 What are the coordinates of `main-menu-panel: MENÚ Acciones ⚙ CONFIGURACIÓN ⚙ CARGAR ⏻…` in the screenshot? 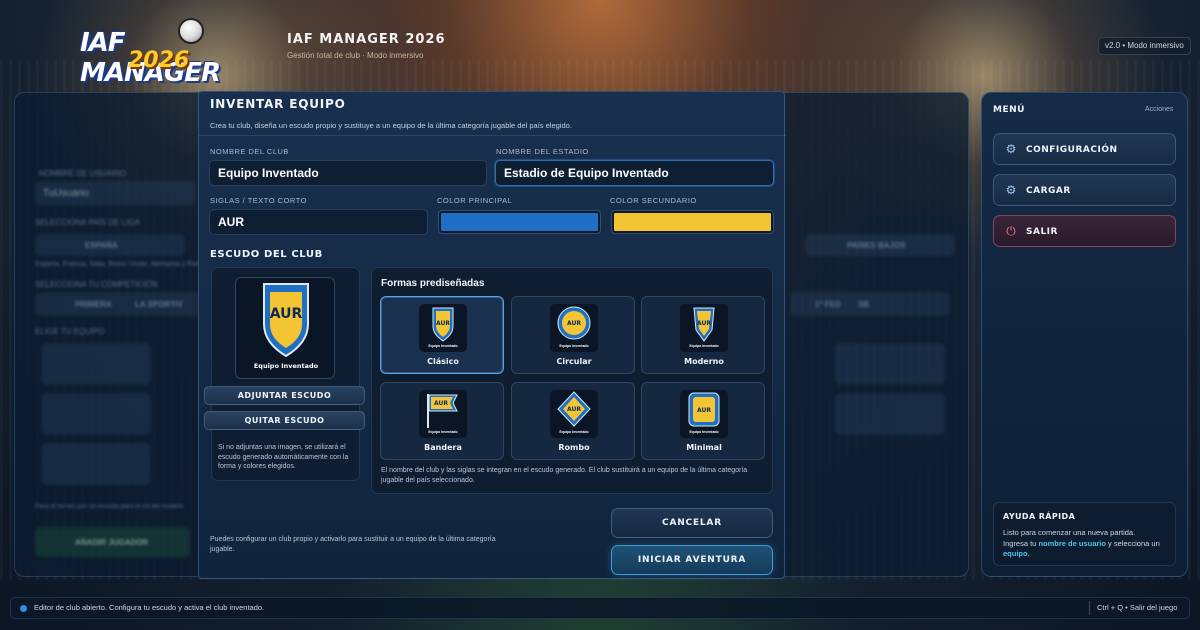 It's located at (1084, 334).